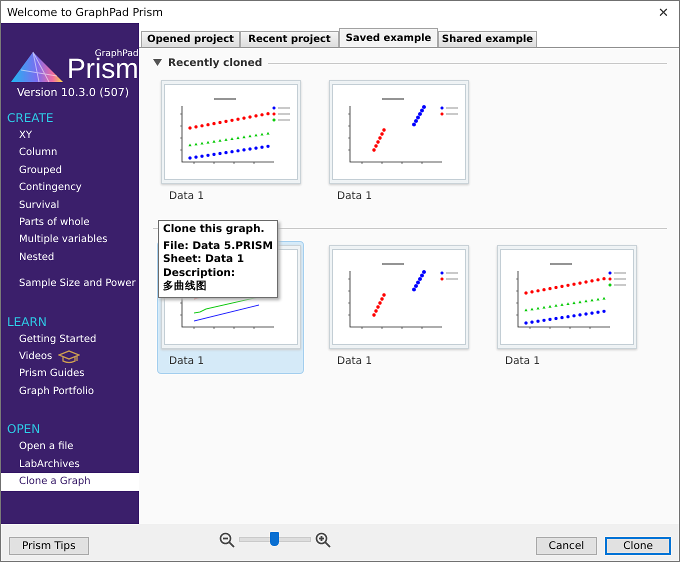 The height and width of the screenshot is (562, 680). What do you see at coordinates (70, 257) in the screenshot?
I see `sidebar-item: Nested` at bounding box center [70, 257].